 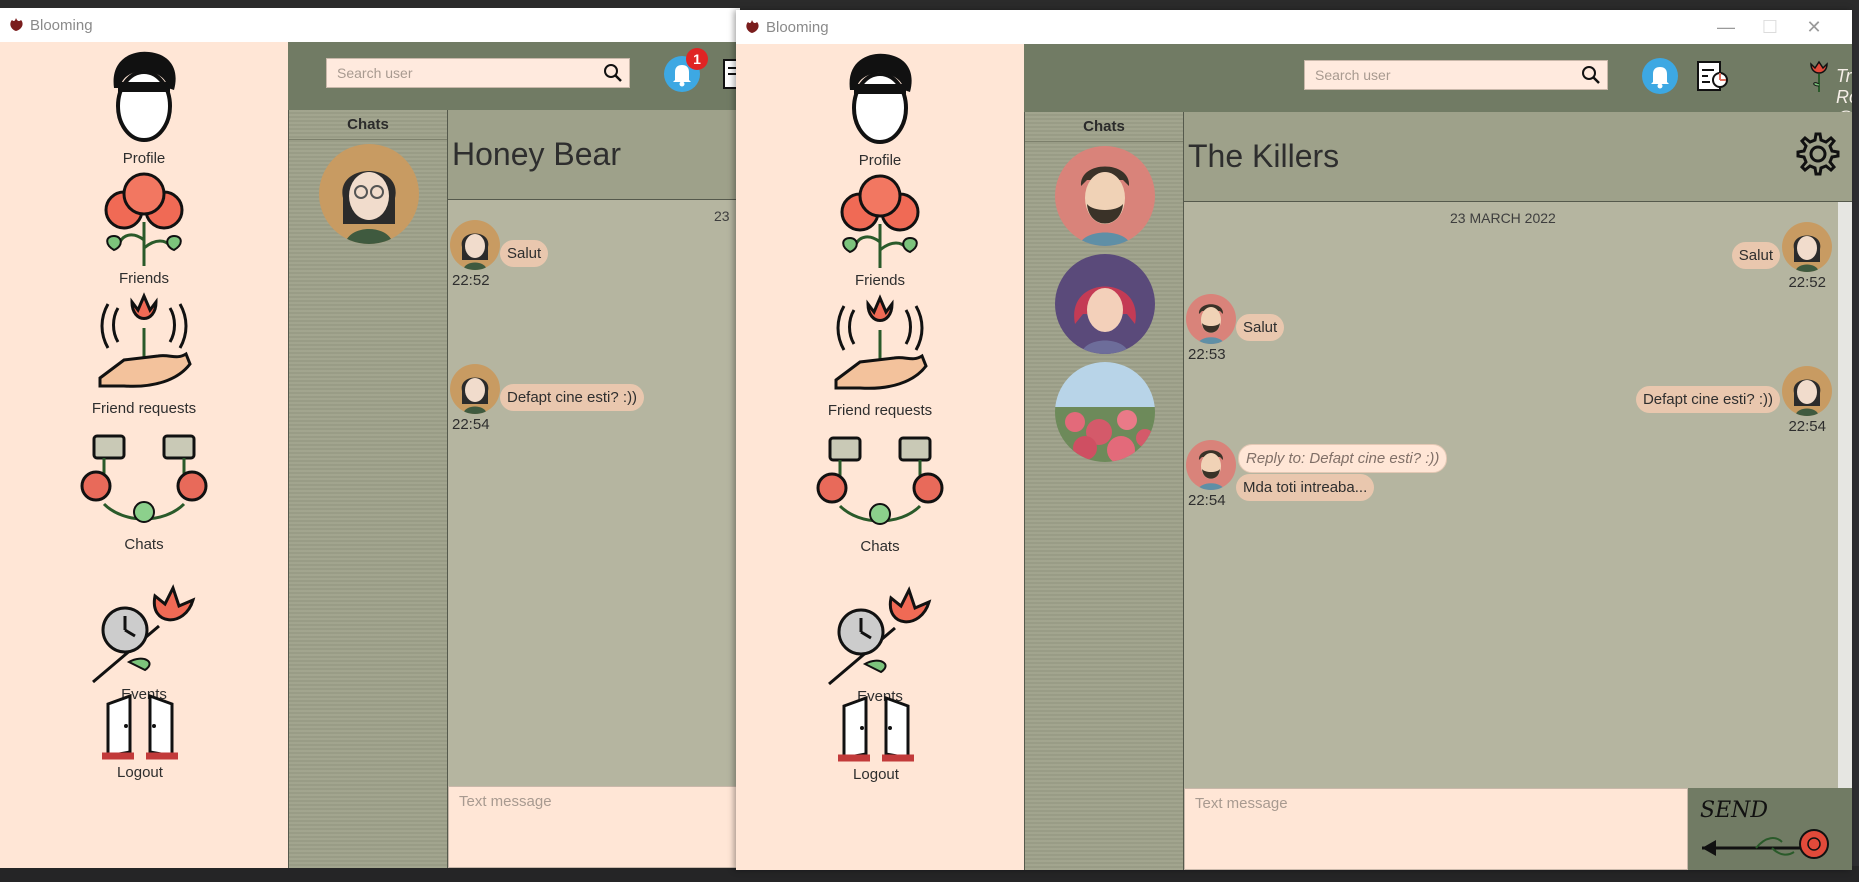 I want to click on app-logo-icon, so click(x=16, y=24).